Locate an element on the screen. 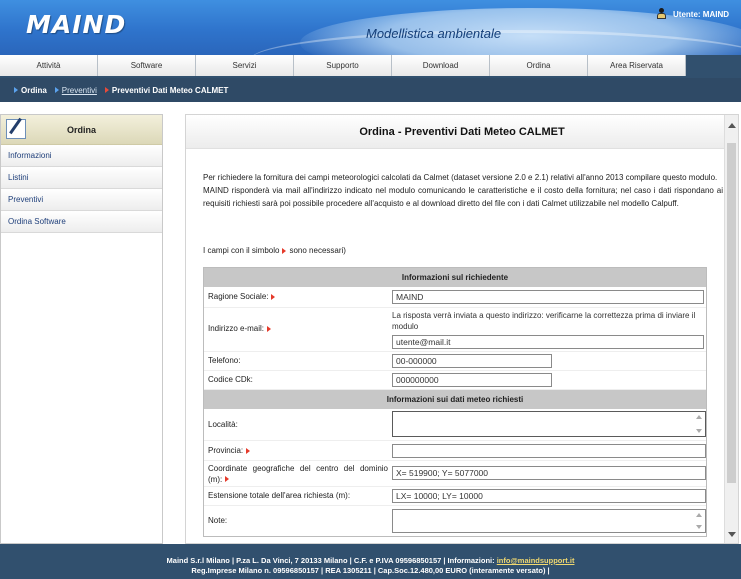 The image size is (741, 579). note-textarea is located at coordinates (549, 521).